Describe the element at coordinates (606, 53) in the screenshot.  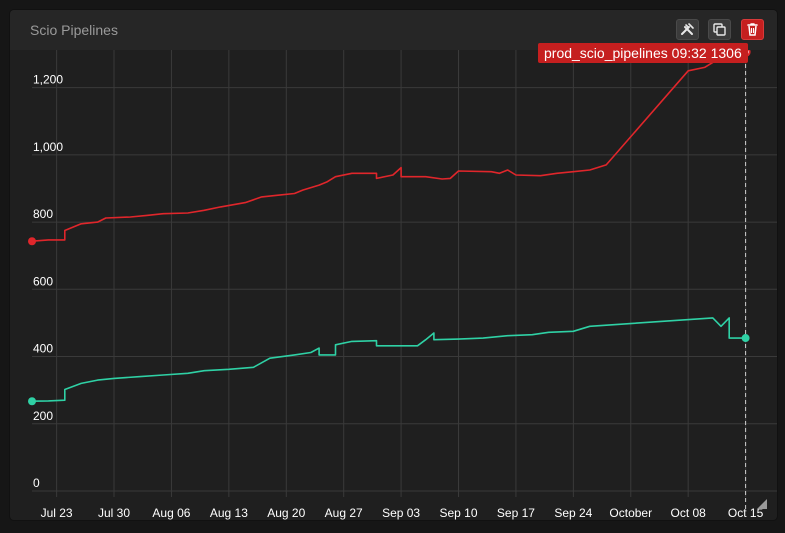
I see `tooltip-series: prod_scio_pipelines` at that location.